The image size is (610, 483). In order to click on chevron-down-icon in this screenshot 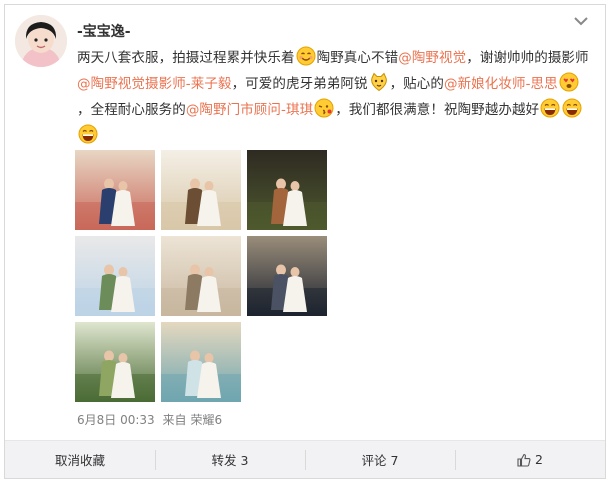, I will do `click(581, 21)`.